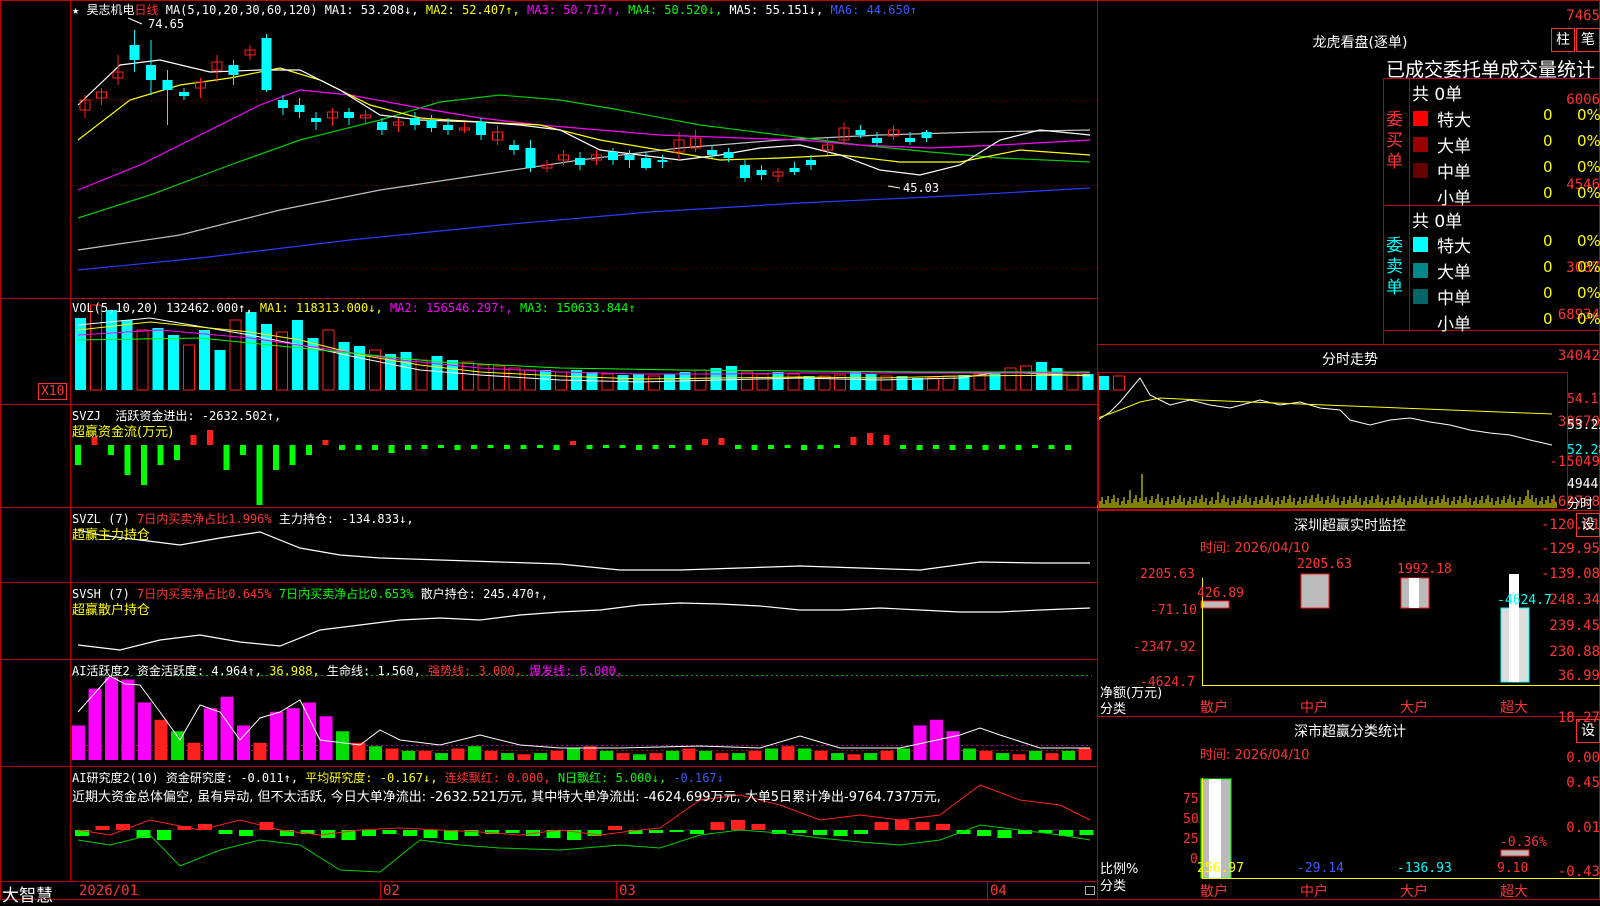  Describe the element at coordinates (110, 10) in the screenshot. I see `stock-name: 昊志机电` at that location.